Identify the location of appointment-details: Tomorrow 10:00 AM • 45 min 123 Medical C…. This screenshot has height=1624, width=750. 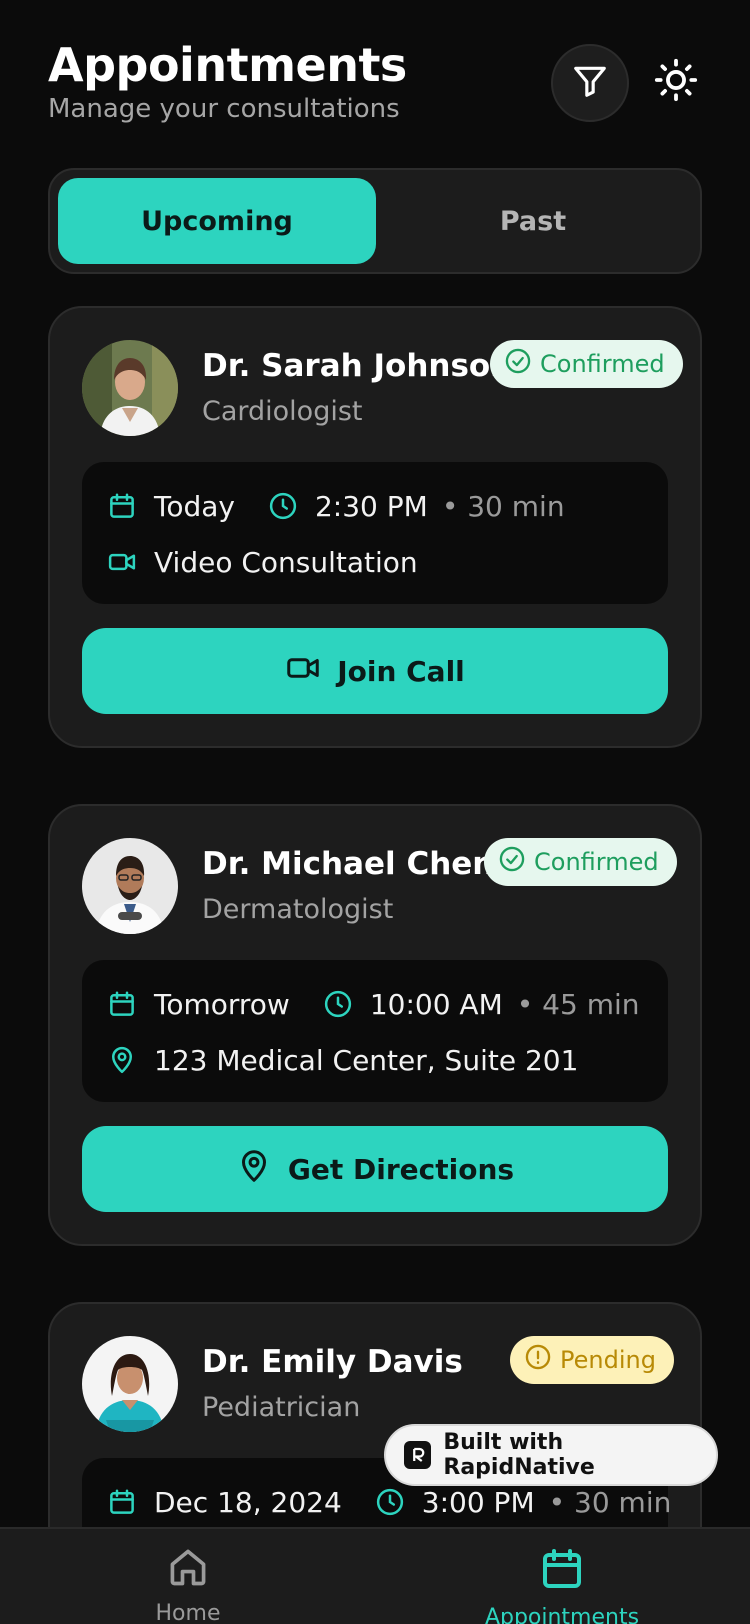
(375, 1031).